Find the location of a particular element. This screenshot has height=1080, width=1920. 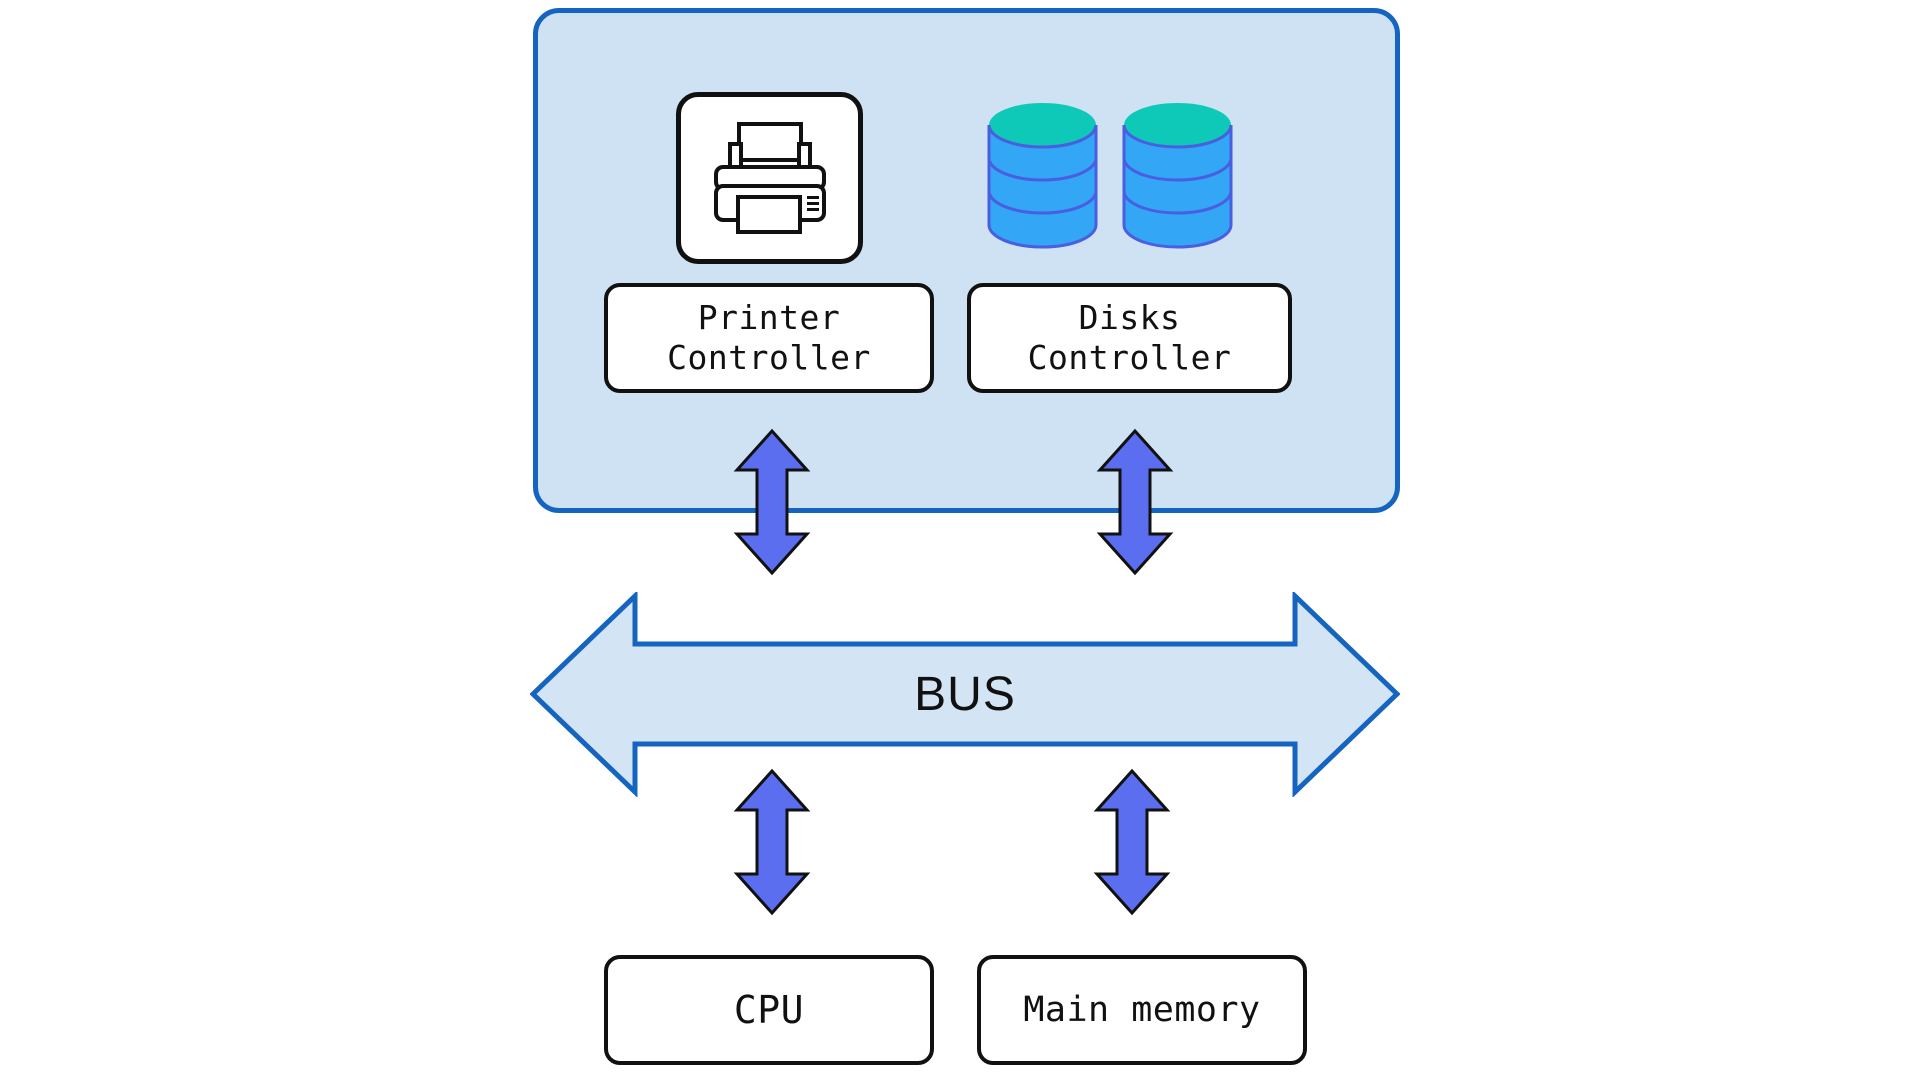

printer-icon-tile is located at coordinates (769, 178).